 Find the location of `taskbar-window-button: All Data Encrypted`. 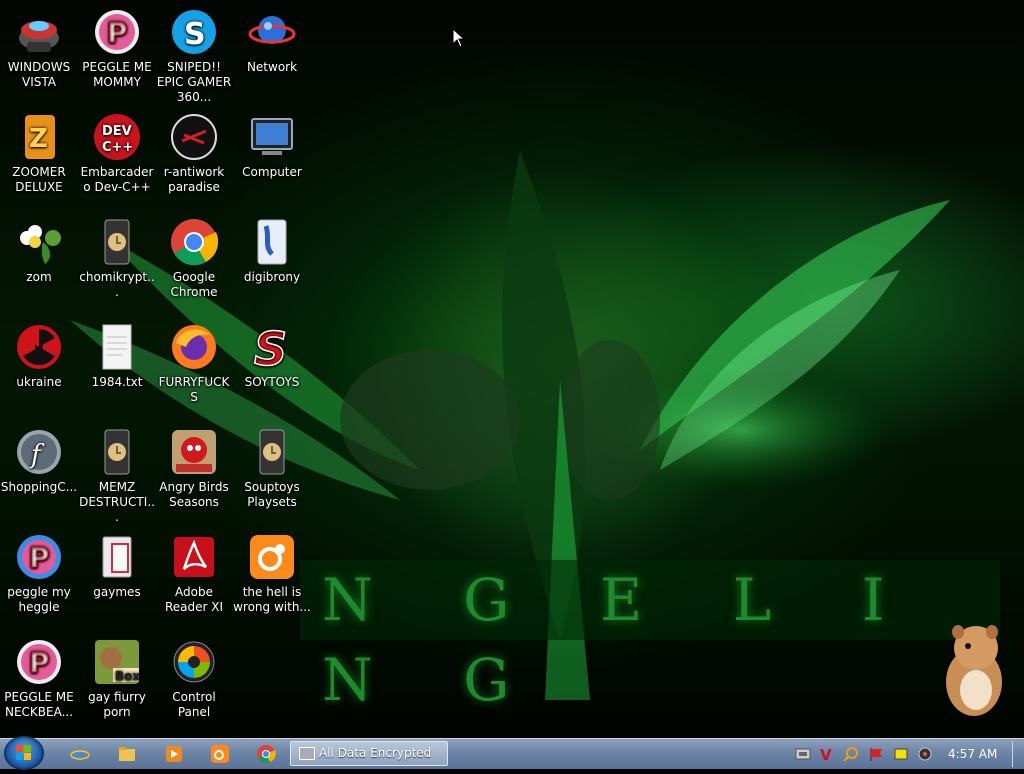

taskbar-window-button: All Data Encrypted is located at coordinates (369, 753).